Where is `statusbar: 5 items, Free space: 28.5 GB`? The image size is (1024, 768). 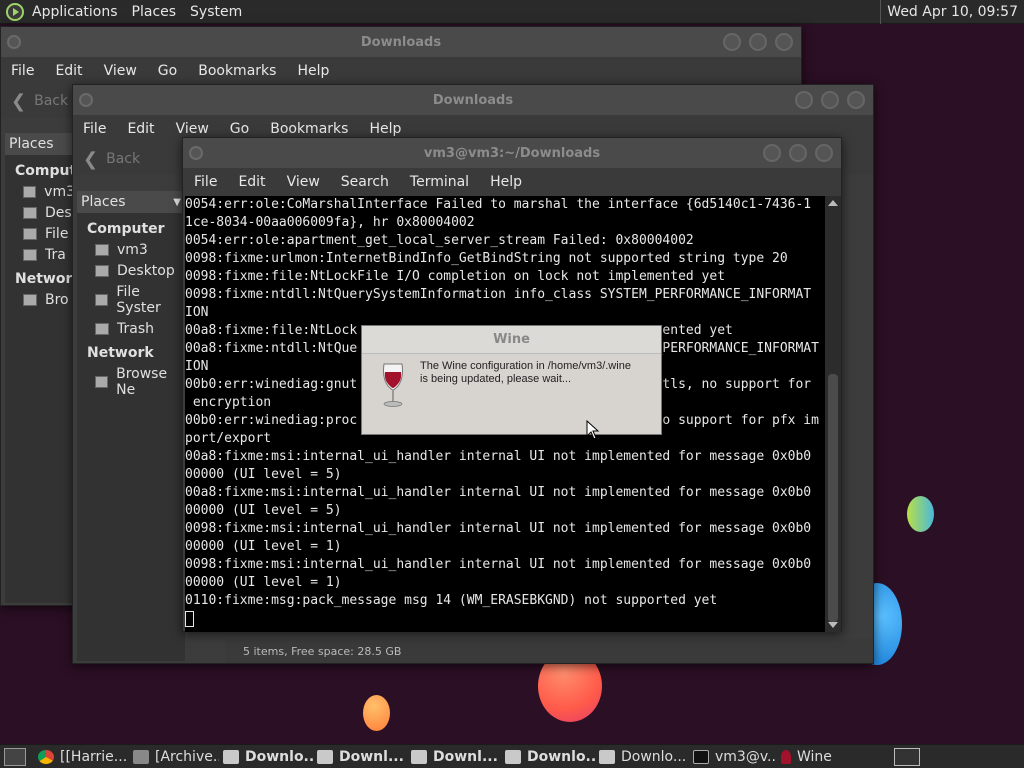 statusbar: 5 items, Free space: 28.5 GB is located at coordinates (549, 651).